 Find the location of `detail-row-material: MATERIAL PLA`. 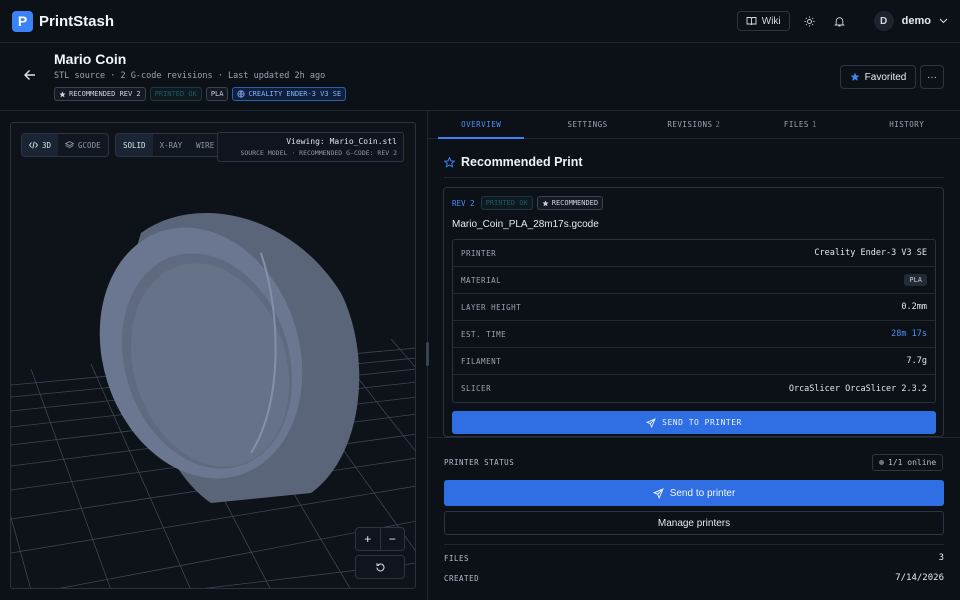

detail-row-material: MATERIAL PLA is located at coordinates (694, 280).